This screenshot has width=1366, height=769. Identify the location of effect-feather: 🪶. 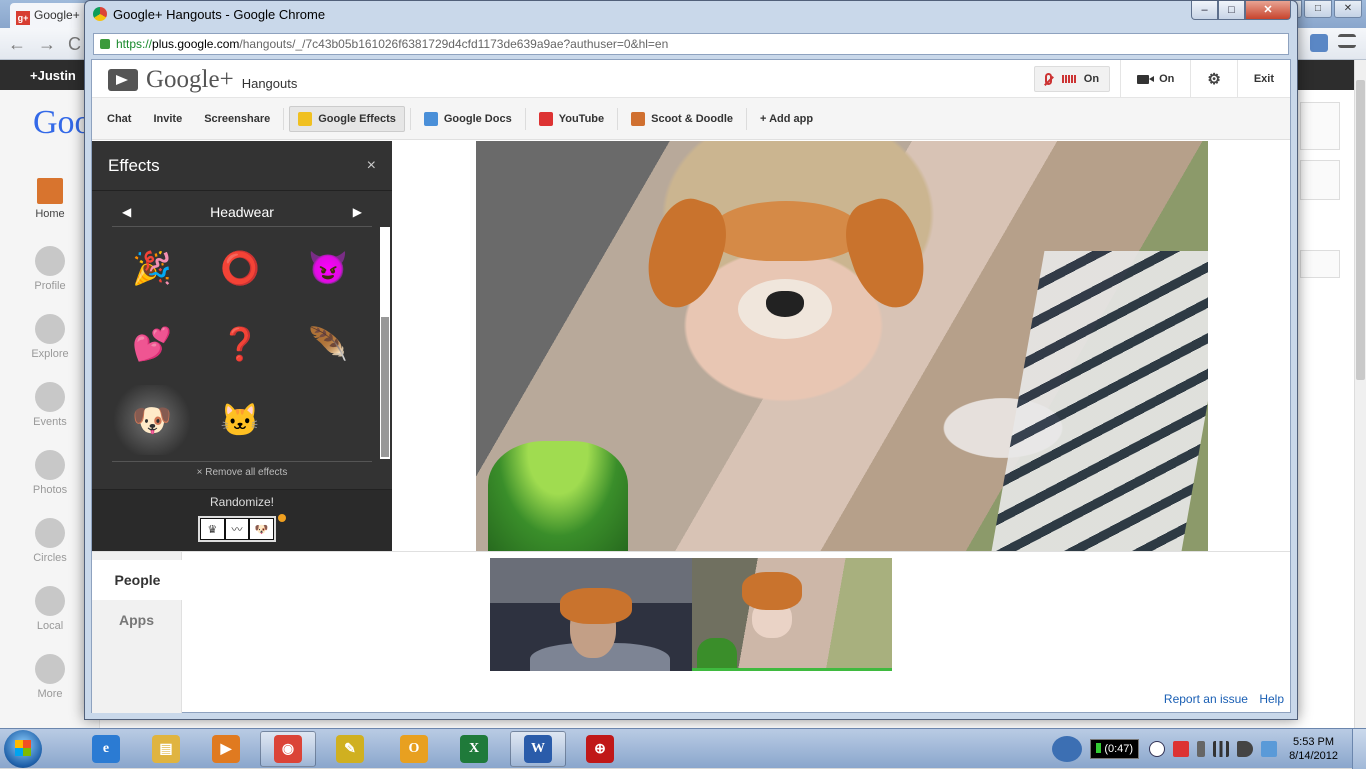
(328, 344).